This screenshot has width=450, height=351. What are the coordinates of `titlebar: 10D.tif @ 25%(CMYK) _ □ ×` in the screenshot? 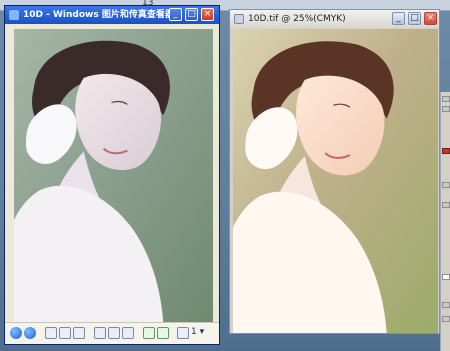 It's located at (334, 19).